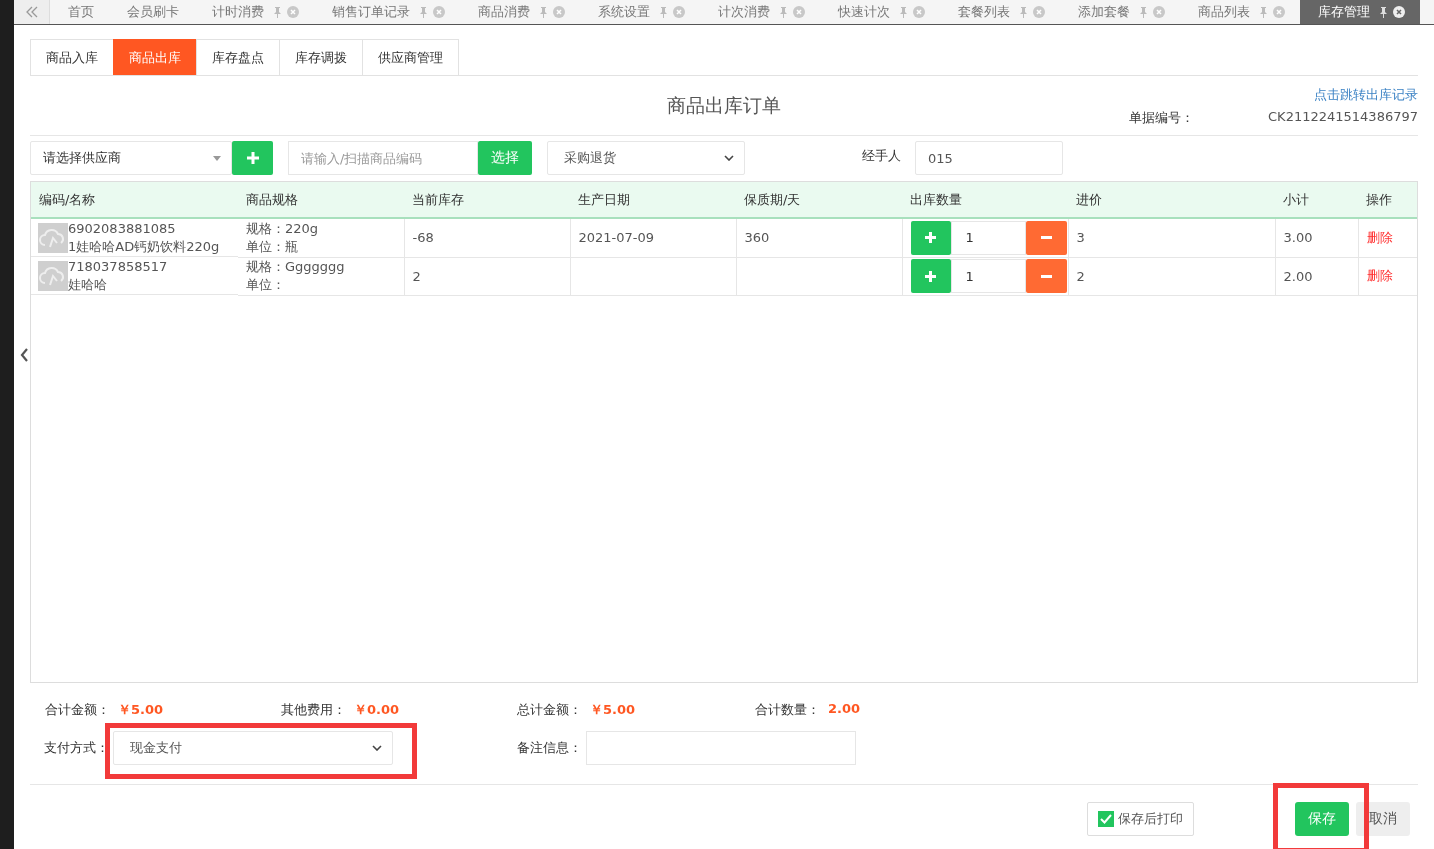  What do you see at coordinates (819, 200) in the screenshot?
I see `column-header: 保质期/天` at bounding box center [819, 200].